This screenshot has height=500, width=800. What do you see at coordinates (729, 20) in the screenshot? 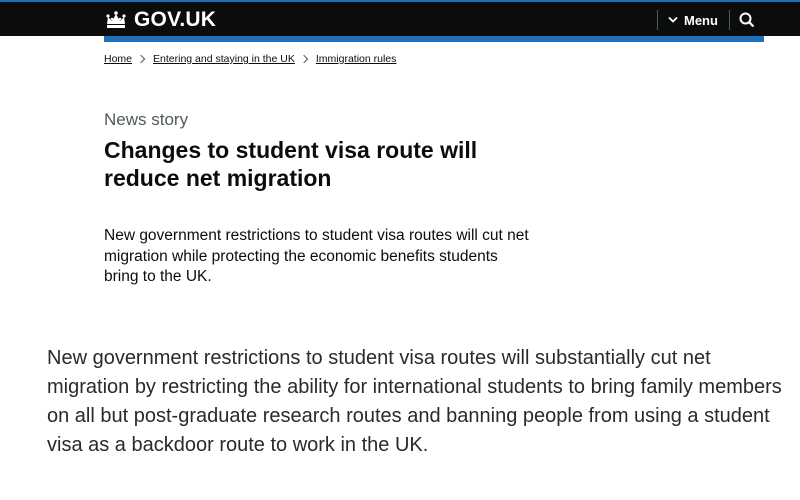
I see `search-divider` at bounding box center [729, 20].